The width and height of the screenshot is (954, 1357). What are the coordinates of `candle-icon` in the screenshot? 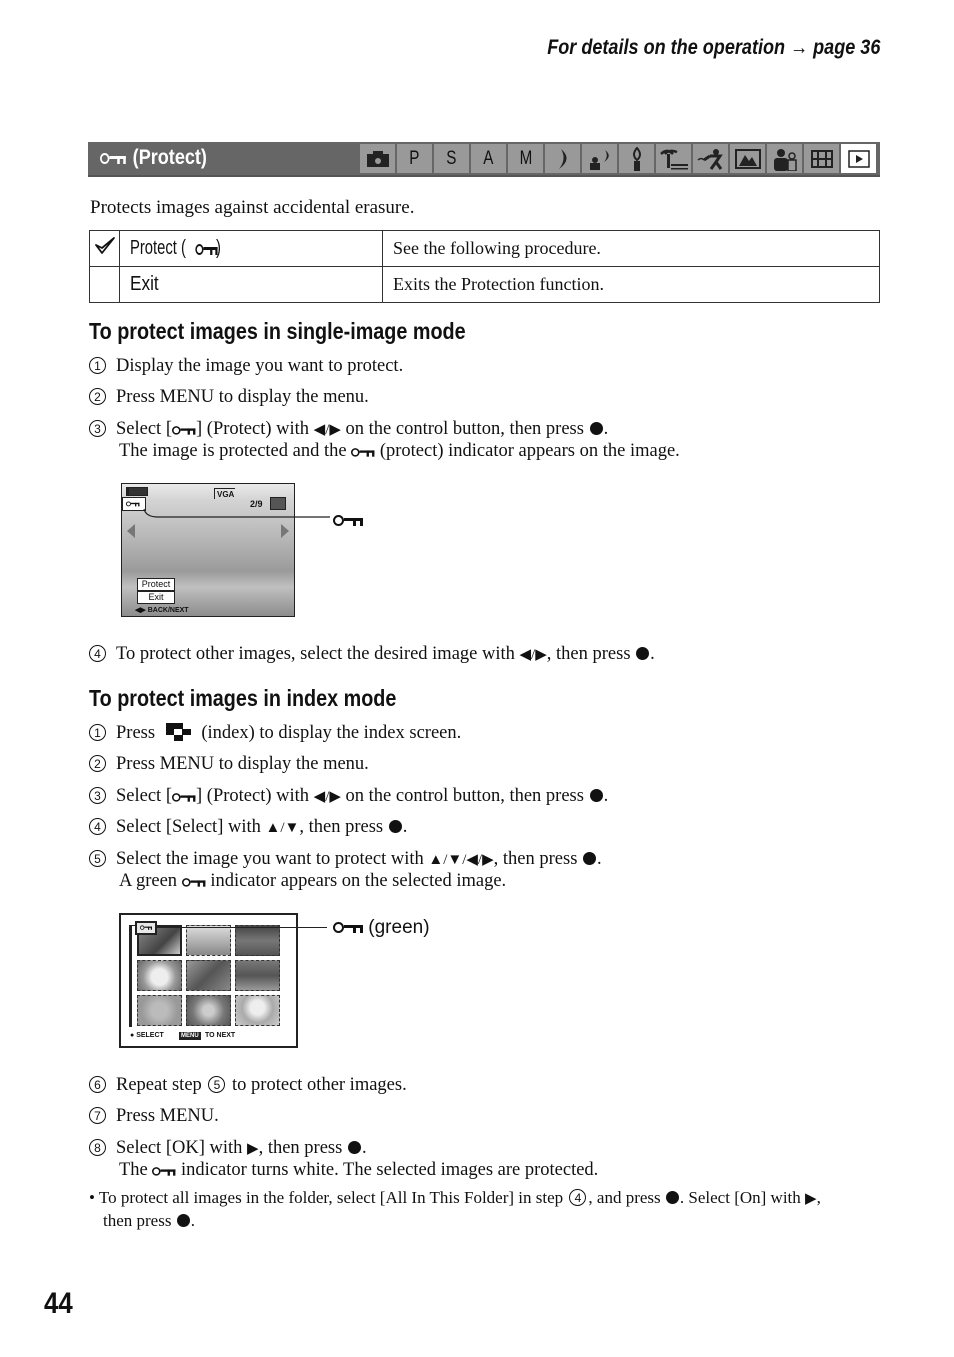 It's located at (636, 158).